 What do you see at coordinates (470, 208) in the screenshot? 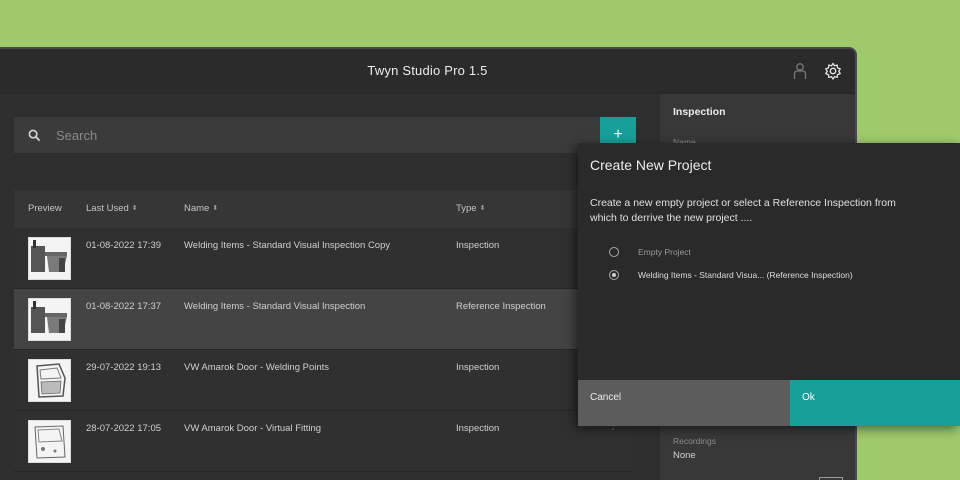
I see `column-header-type: Type ⬍` at bounding box center [470, 208].